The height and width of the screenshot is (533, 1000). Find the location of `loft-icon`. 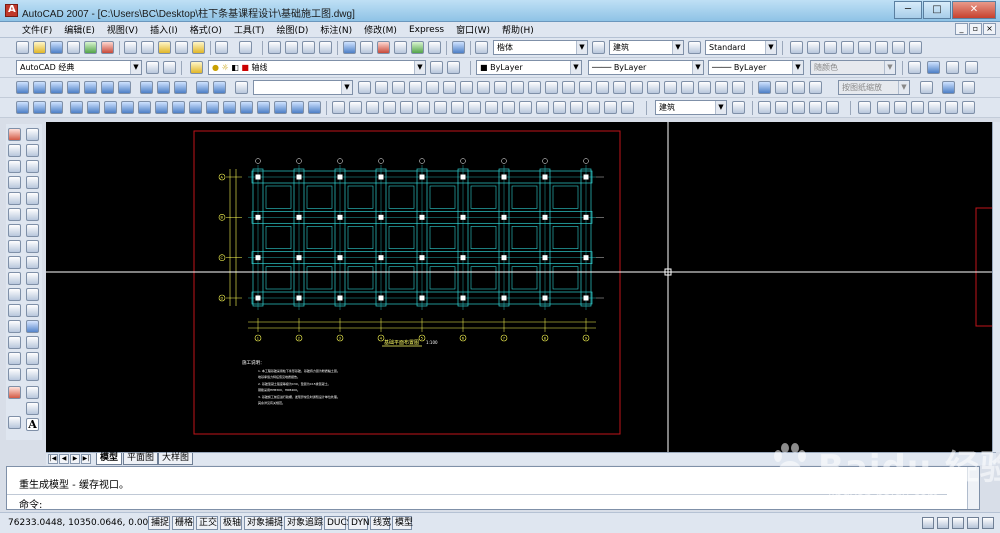

loft-icon is located at coordinates (449, 87).